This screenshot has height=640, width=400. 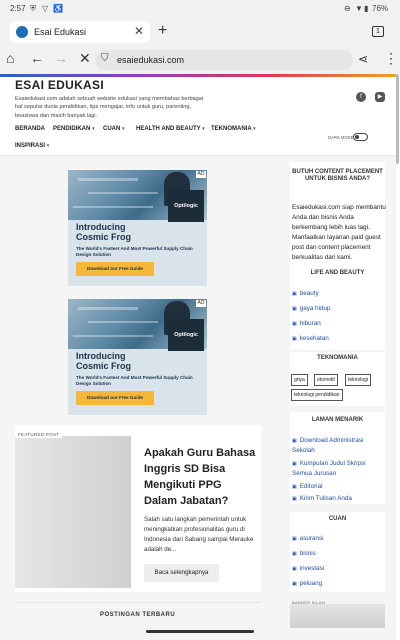 I want to click on sidebar-link-peluang: ▣ peluang, so click(x=338, y=584).